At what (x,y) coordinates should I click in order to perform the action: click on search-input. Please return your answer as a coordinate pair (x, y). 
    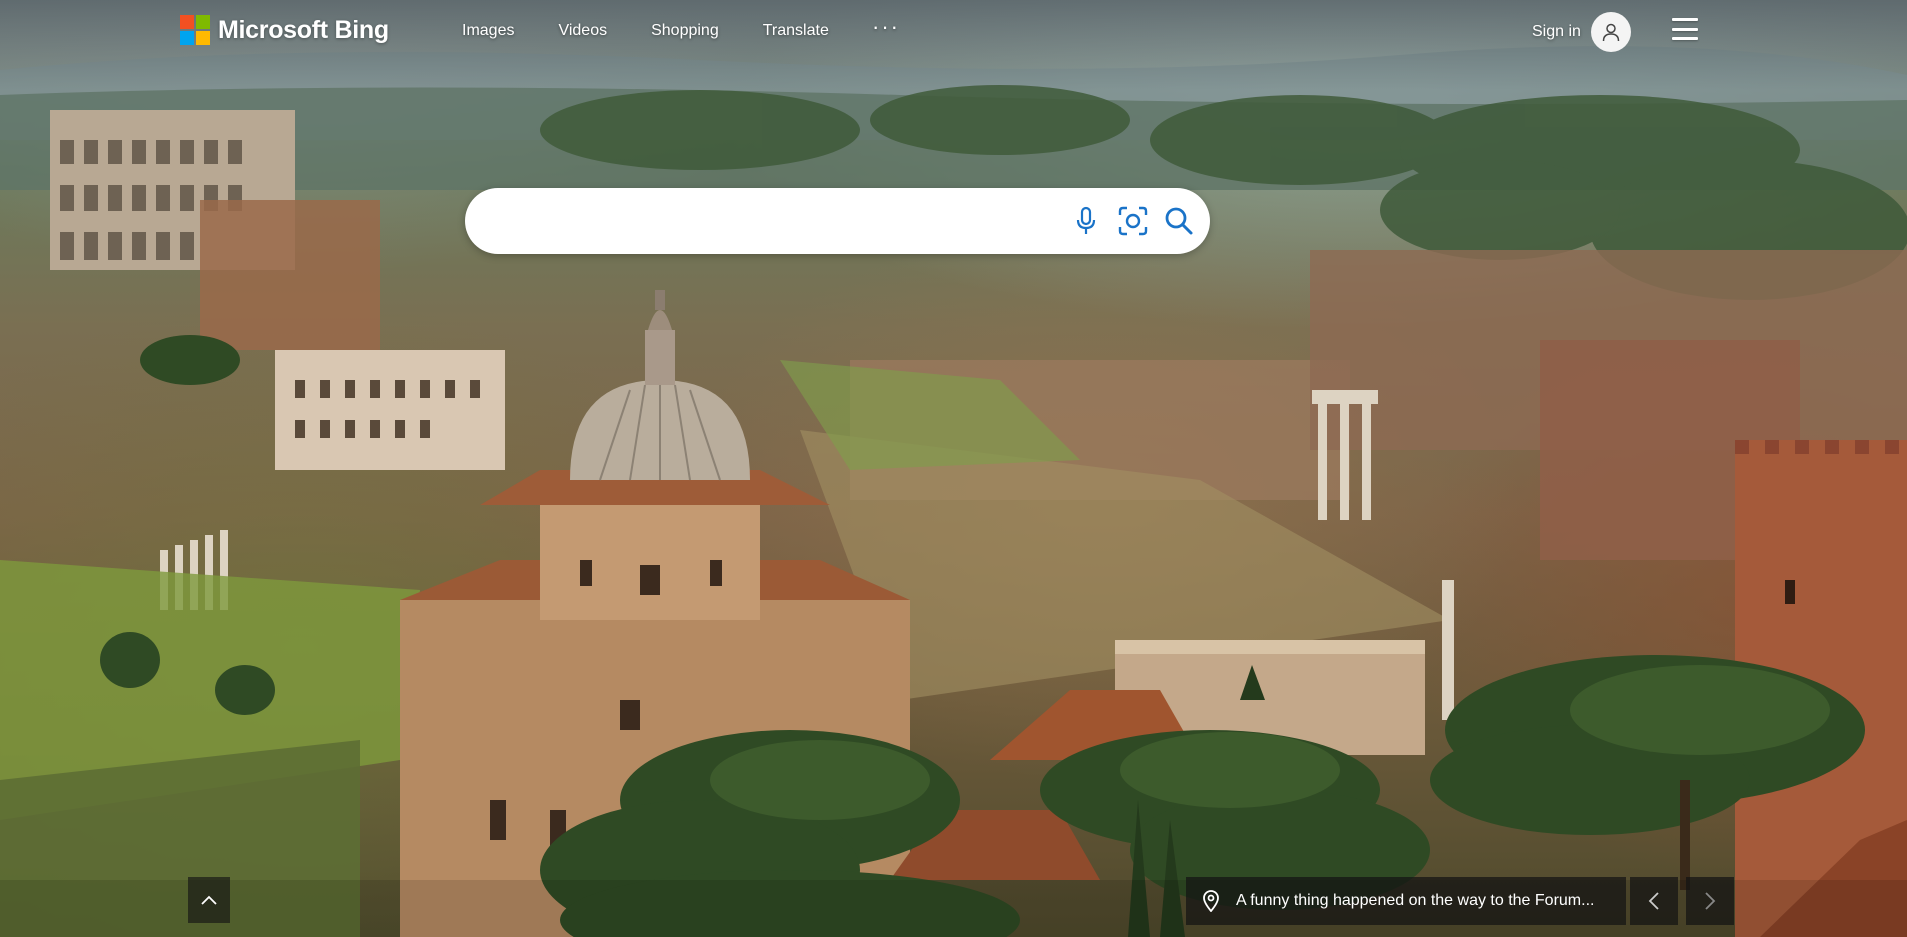
    Looking at the image, I should click on (777, 222).